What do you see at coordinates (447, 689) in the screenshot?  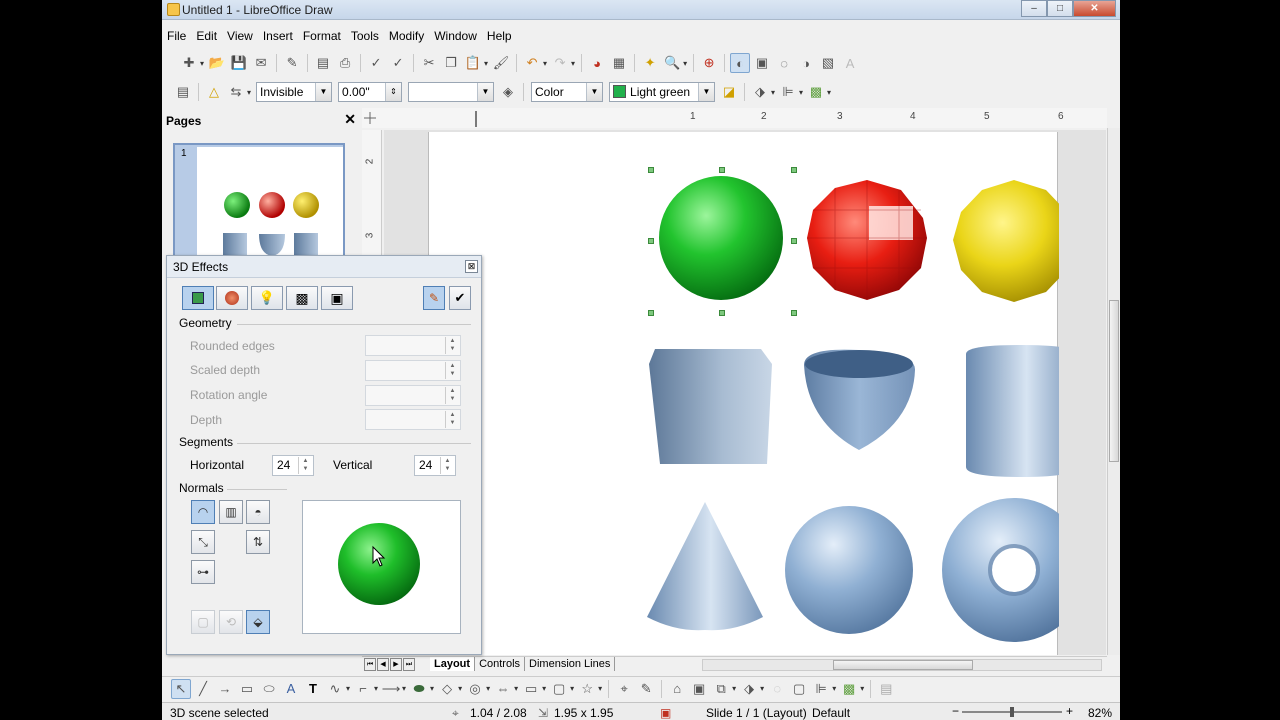 I see `basic-shapes-icon: ◇` at bounding box center [447, 689].